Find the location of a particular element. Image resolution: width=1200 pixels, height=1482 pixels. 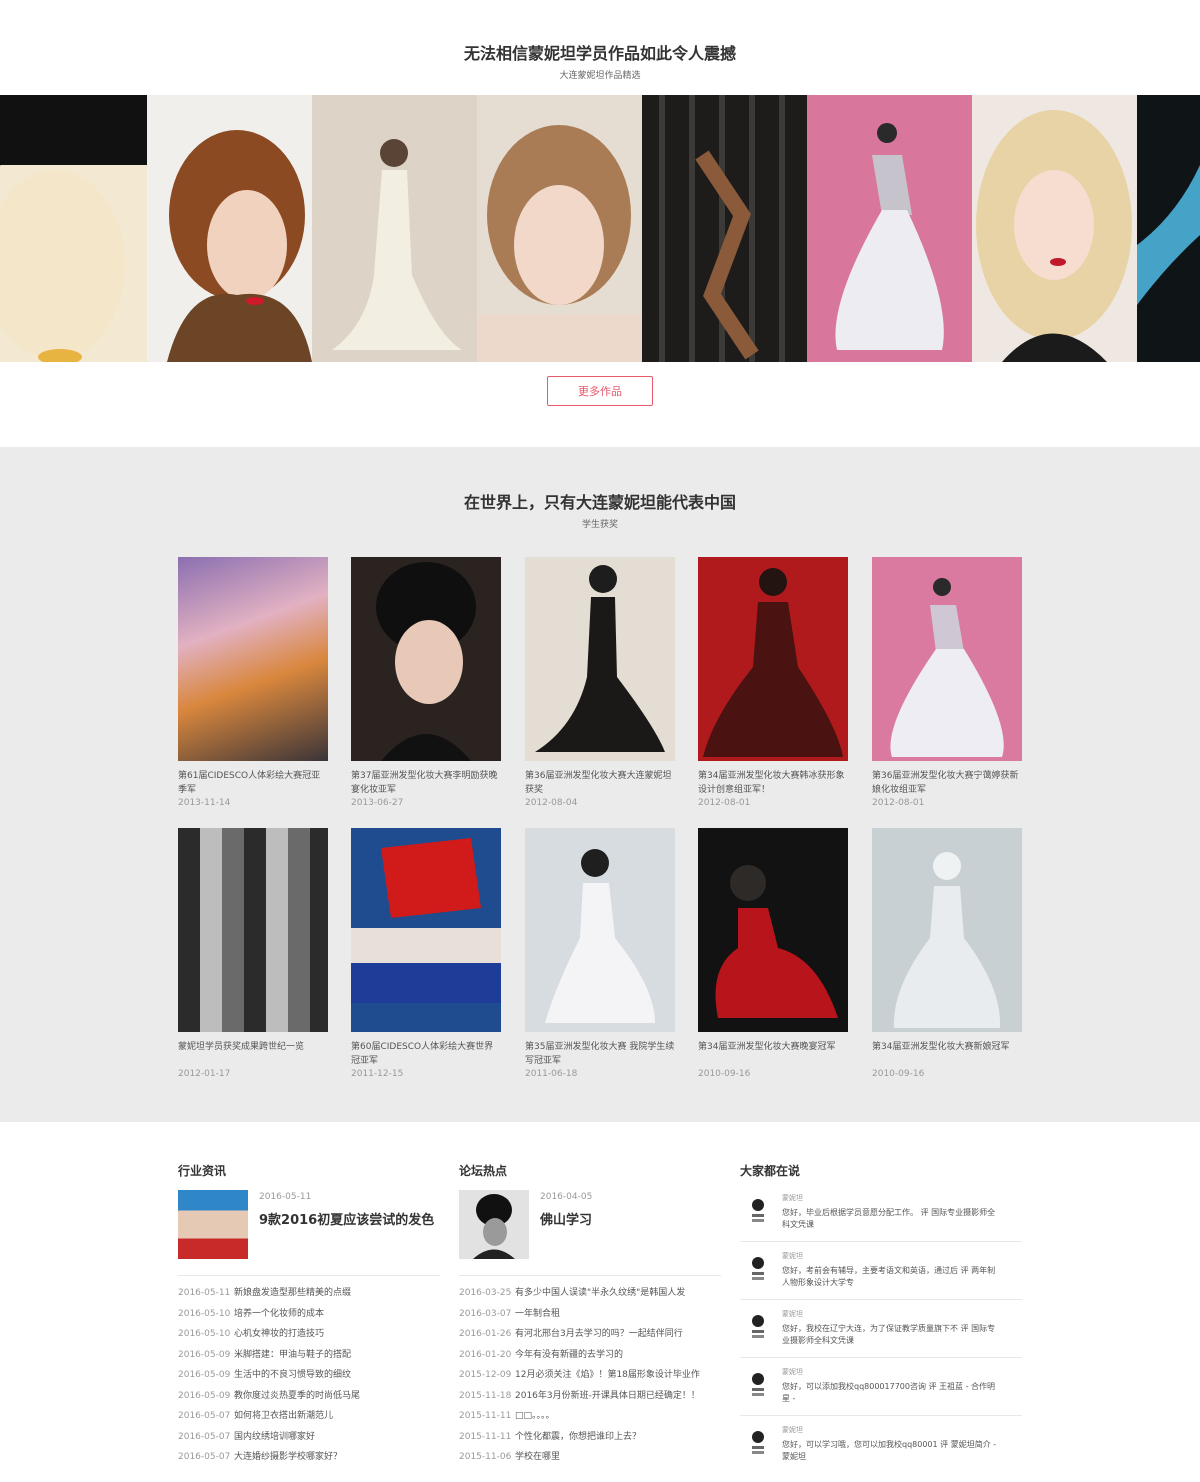

award-caption: 蒙妮坦学员获奖成果跨世纪一览 is located at coordinates (253, 1054).